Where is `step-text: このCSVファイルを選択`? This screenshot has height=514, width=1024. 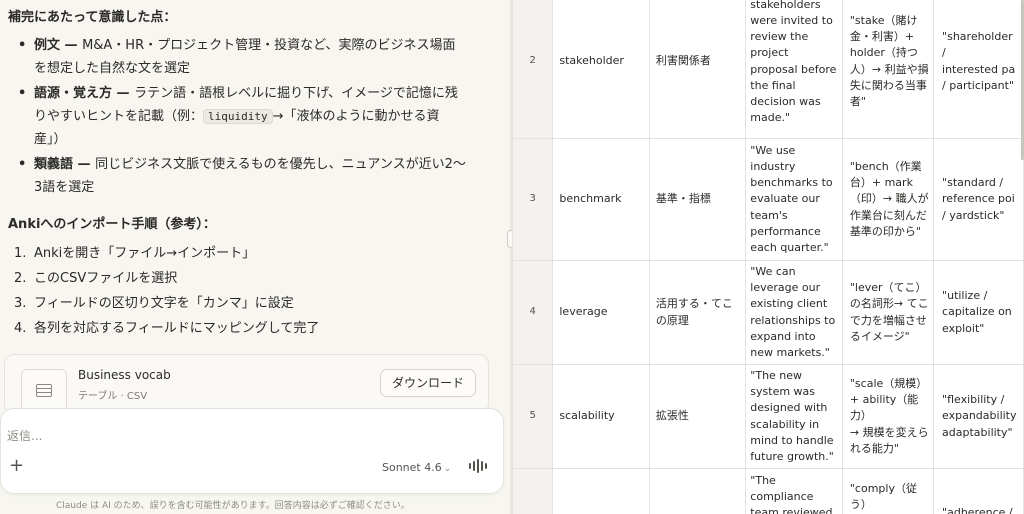
step-text: このCSVファイルを選択 is located at coordinates (106, 278).